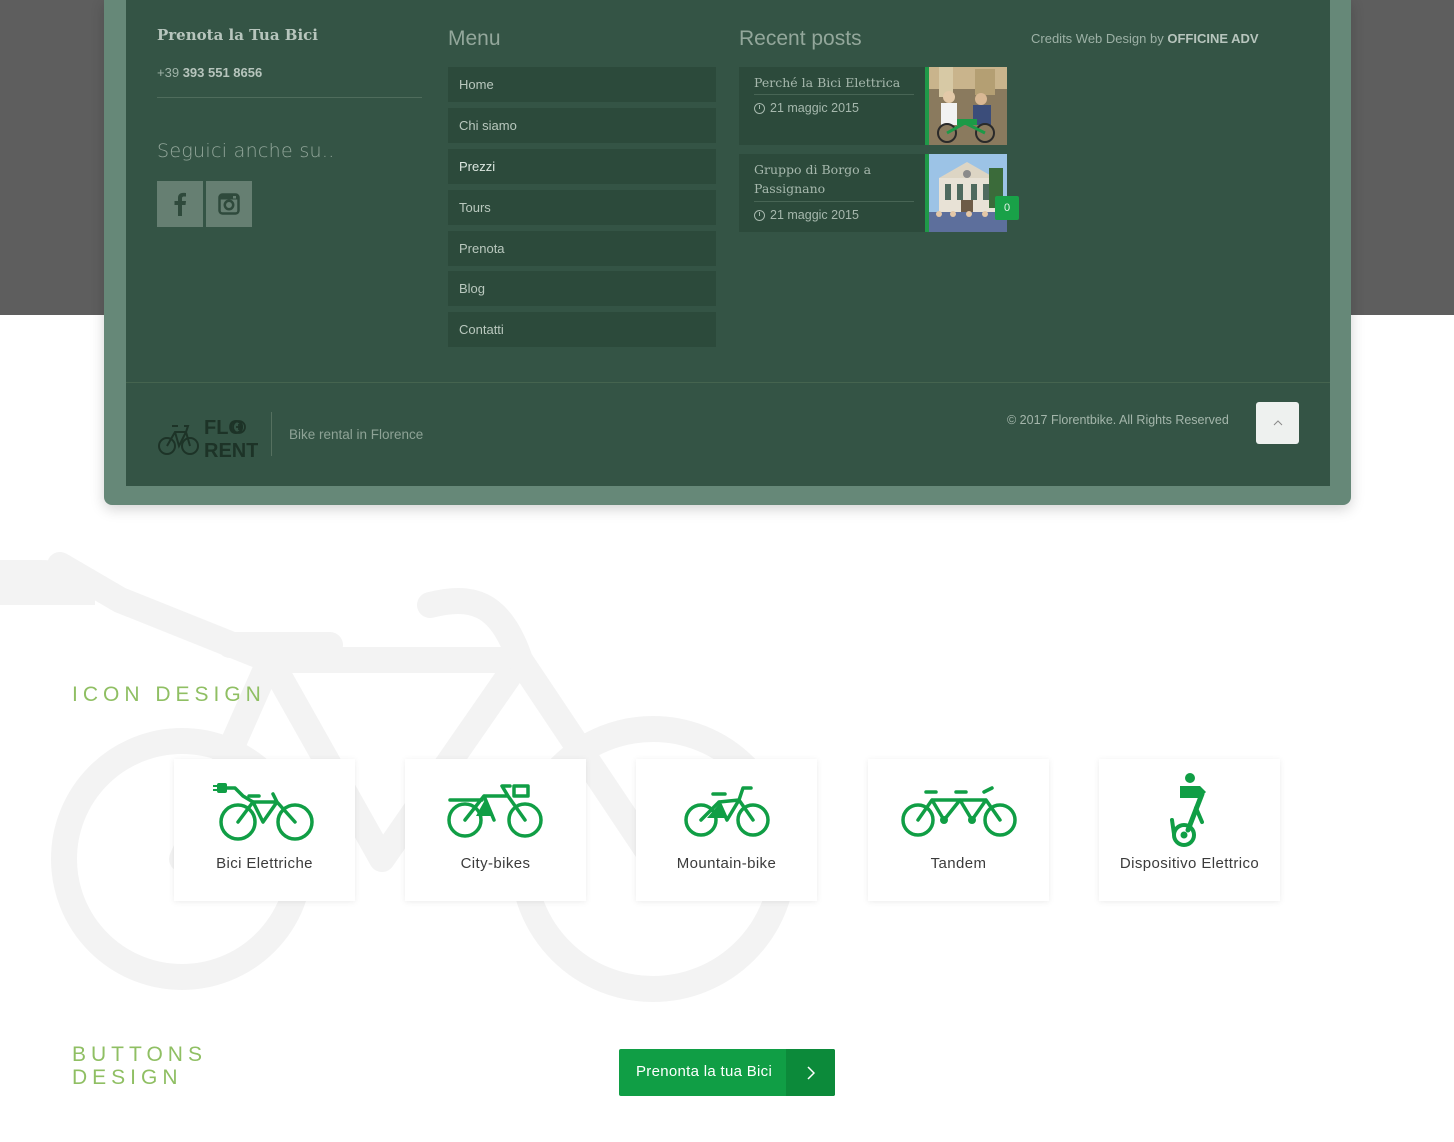 This screenshot has height=1142, width=1454. What do you see at coordinates (726, 863) in the screenshot?
I see `card-label: Mountain-bike` at bounding box center [726, 863].